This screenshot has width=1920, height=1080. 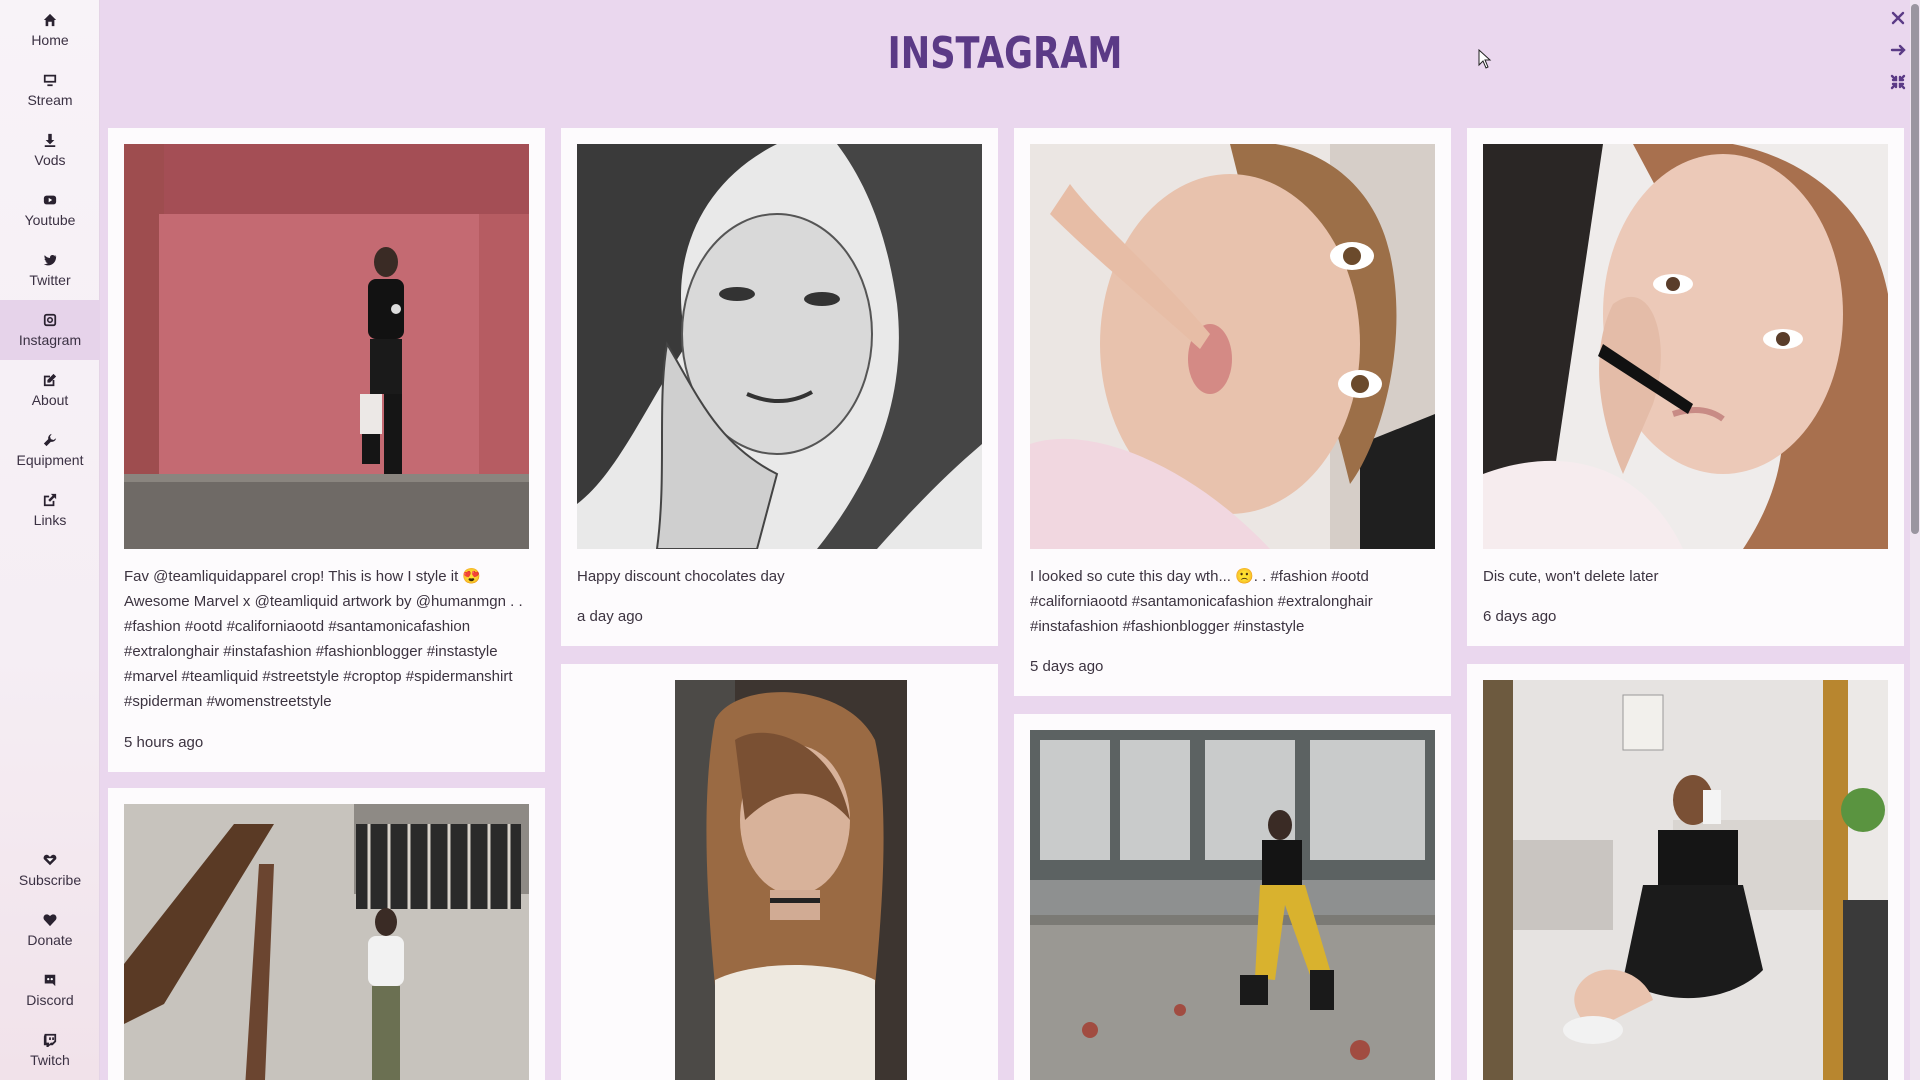 What do you see at coordinates (50, 40) in the screenshot?
I see `sidebar-item-label: Home` at bounding box center [50, 40].